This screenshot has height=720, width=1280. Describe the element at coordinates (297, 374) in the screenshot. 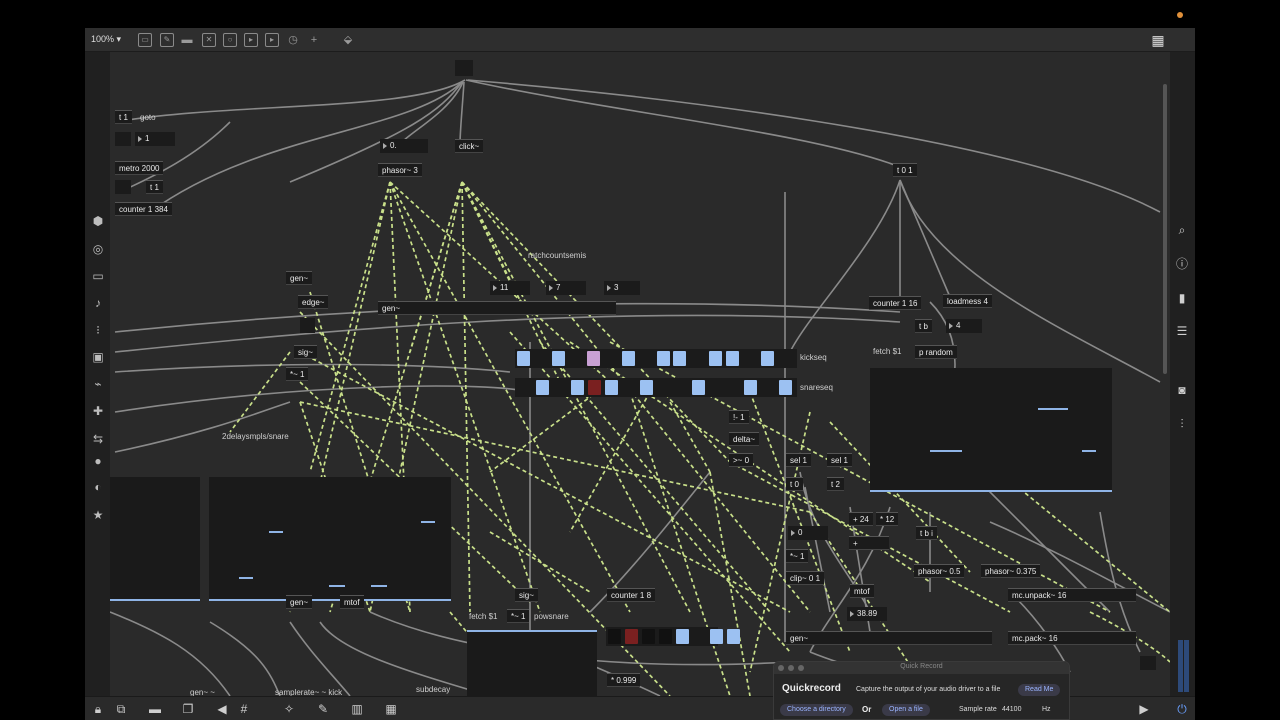

I see `multiply-object-1: *~ 1` at that location.